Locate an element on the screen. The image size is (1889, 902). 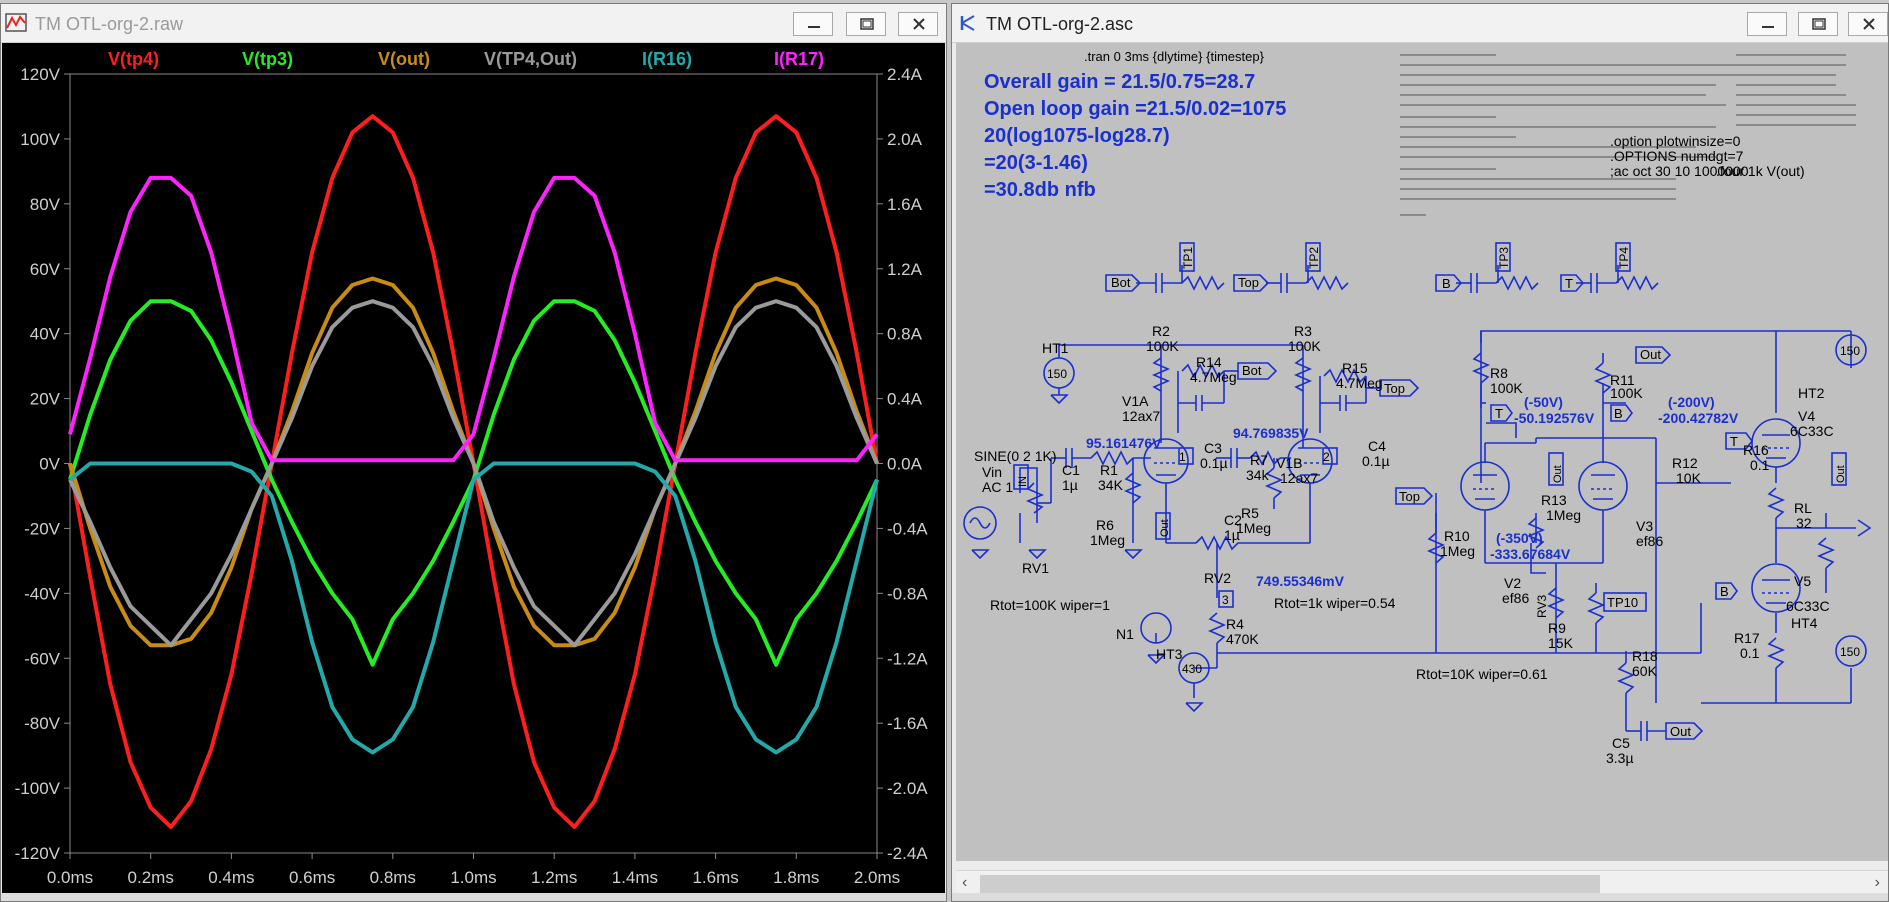
y2-tick-label: -2.4A is located at coordinates (907, 853).